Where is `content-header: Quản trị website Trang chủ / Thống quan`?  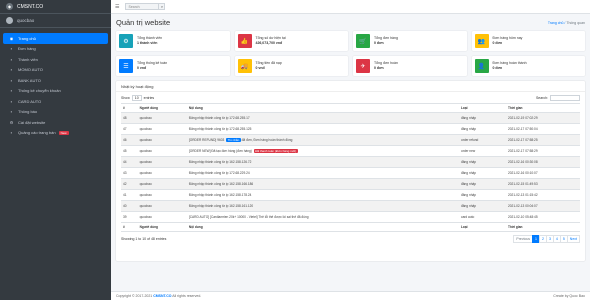 content-header: Quản trị website Trang chủ / Thống quan is located at coordinates (350, 22).